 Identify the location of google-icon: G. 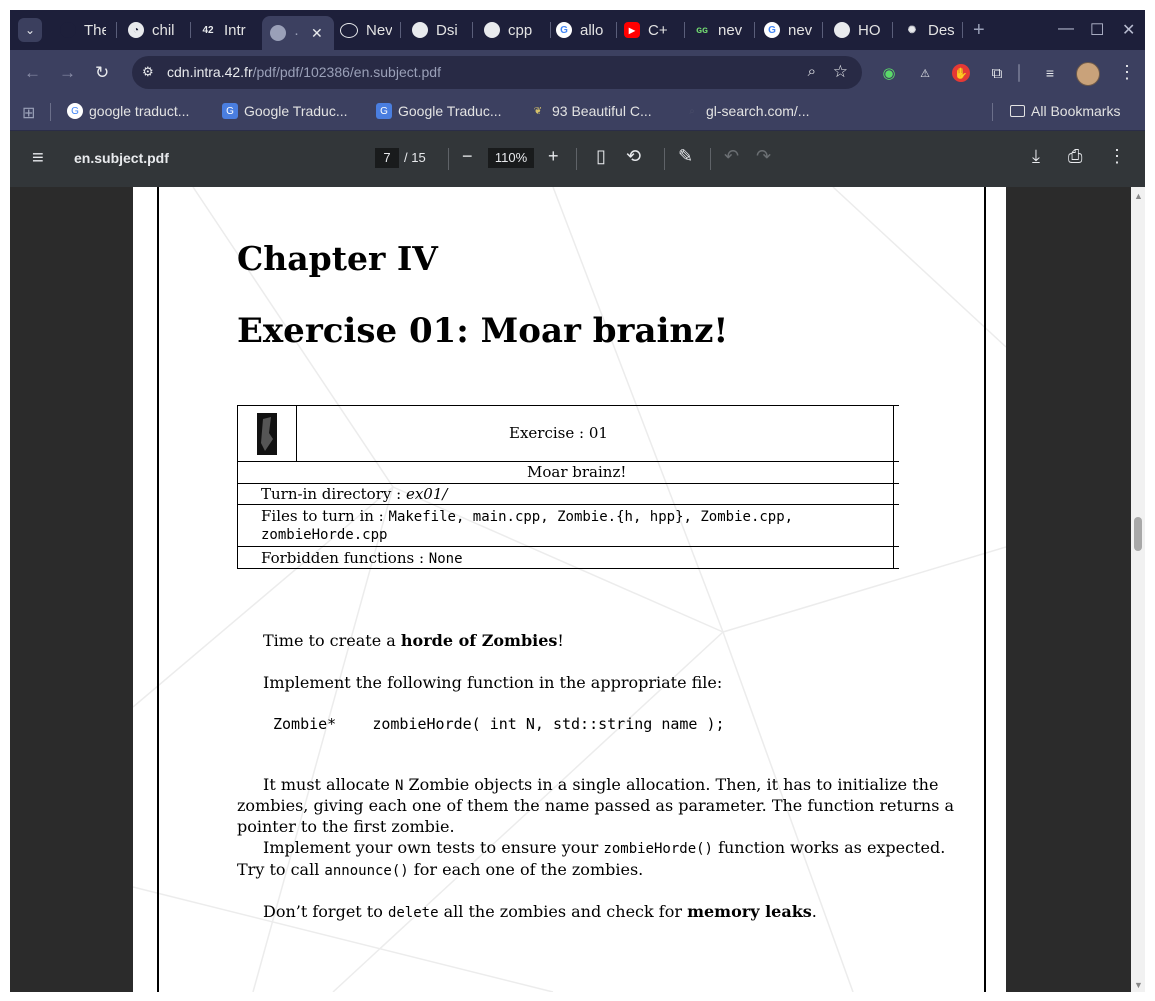
(564, 30).